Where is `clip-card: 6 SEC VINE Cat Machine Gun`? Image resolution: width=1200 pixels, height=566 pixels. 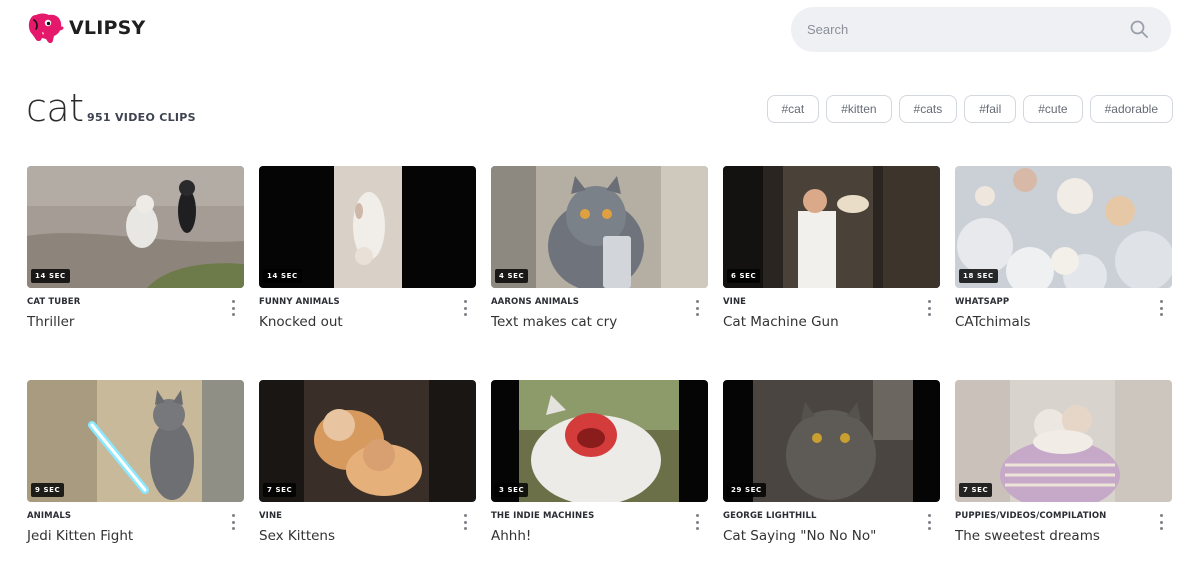
clip-card: 6 SEC VINE Cat Machine Gun is located at coordinates (831, 248).